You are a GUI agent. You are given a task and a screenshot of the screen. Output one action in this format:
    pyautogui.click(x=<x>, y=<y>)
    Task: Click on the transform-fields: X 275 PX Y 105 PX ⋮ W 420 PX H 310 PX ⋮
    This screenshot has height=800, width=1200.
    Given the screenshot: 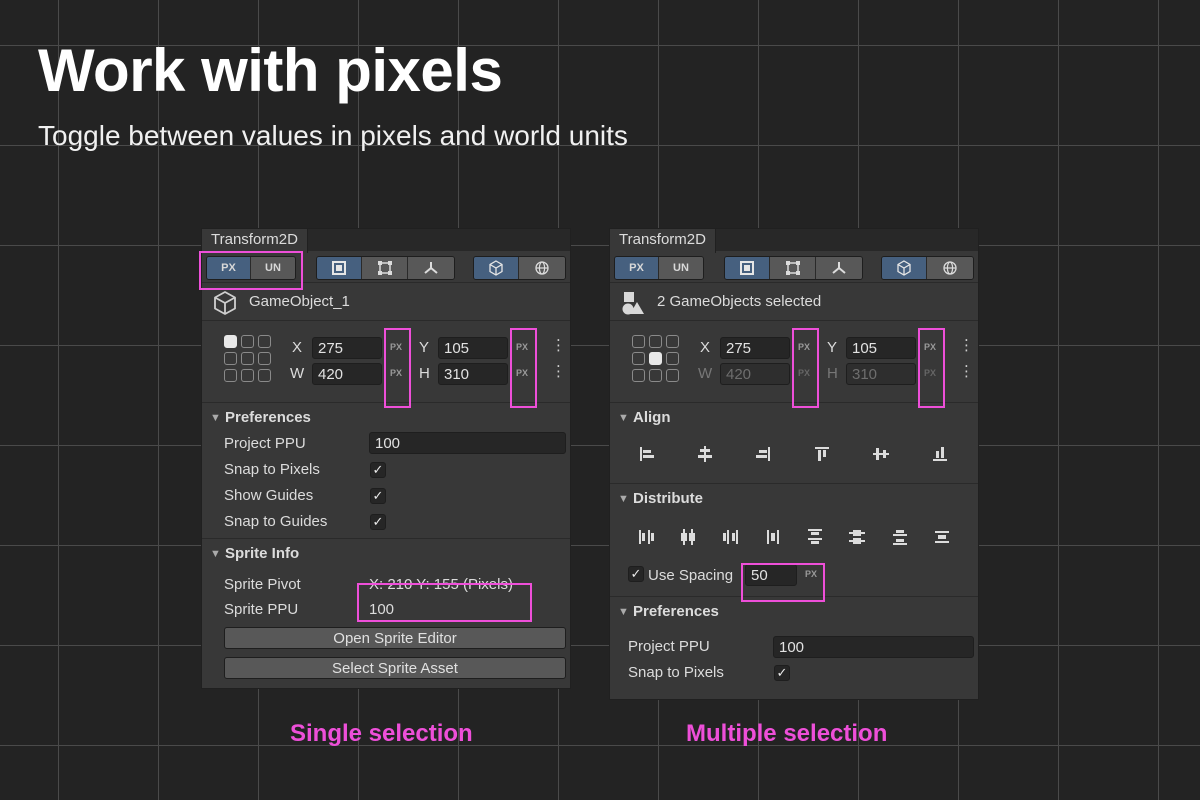 What is the action you would take?
    pyautogui.click(x=794, y=362)
    